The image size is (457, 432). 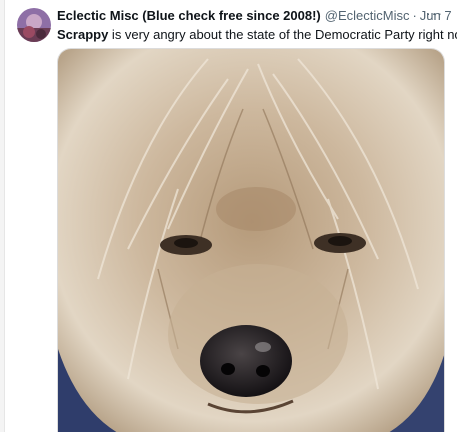 I want to click on avatar, so click(x=34, y=25).